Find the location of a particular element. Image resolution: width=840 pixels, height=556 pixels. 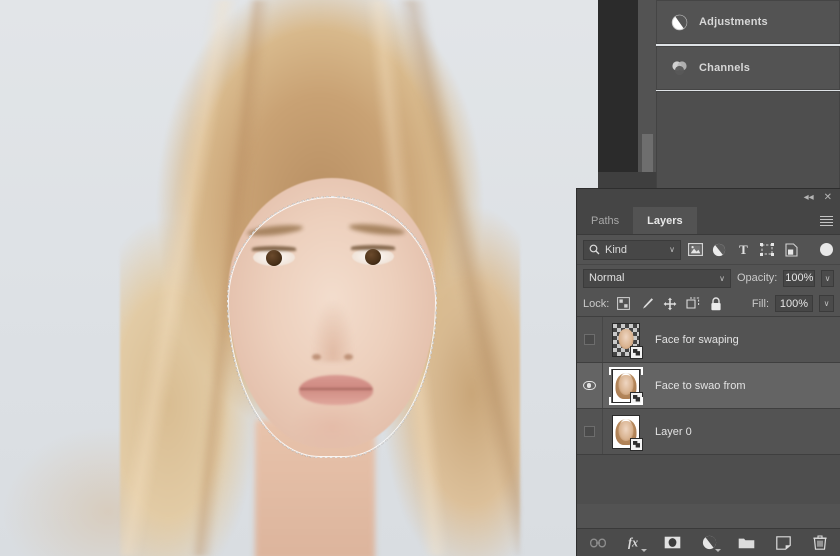

panel-body-empty is located at coordinates (748, 140).